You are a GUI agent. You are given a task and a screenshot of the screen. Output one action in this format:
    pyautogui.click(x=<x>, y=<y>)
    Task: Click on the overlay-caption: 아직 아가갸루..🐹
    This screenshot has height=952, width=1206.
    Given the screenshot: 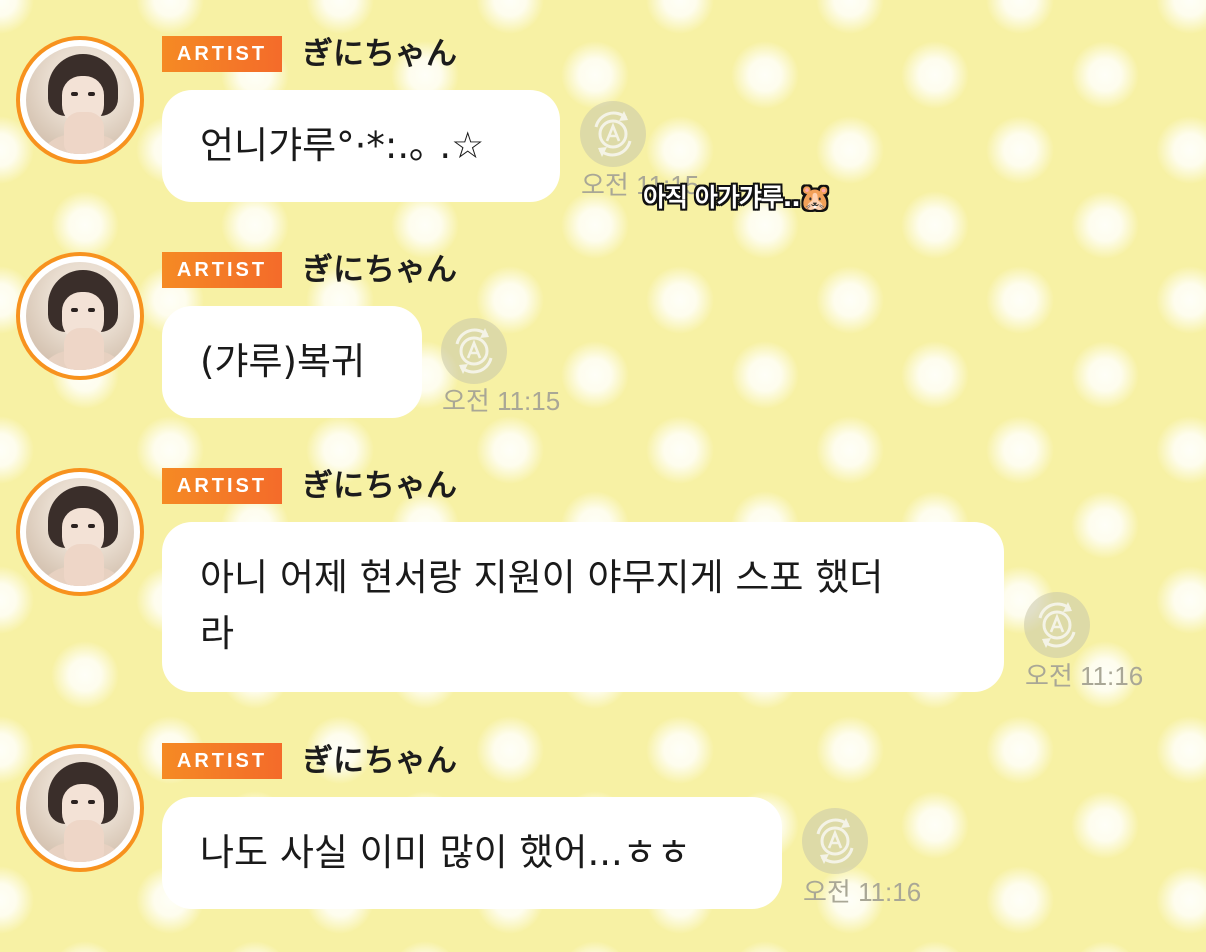 What is the action you would take?
    pyautogui.click(x=737, y=197)
    